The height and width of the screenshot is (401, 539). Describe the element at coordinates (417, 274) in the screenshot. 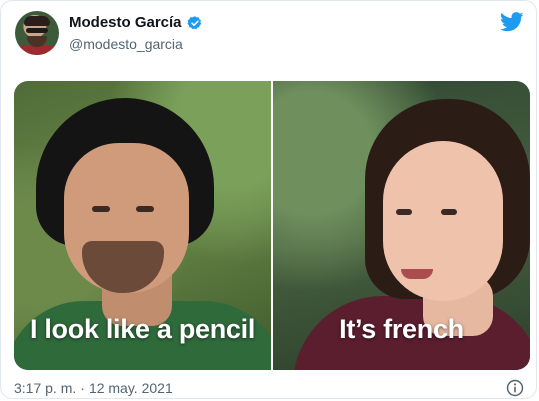

I see `person-right-mouth` at that location.